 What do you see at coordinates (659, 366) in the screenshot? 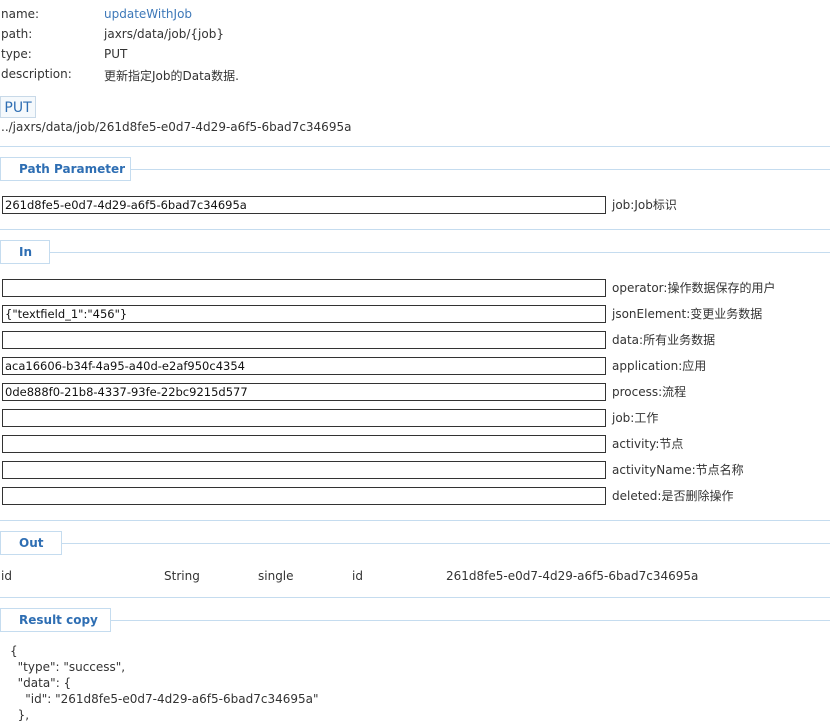
I see `in-field-label: application:应用` at bounding box center [659, 366].